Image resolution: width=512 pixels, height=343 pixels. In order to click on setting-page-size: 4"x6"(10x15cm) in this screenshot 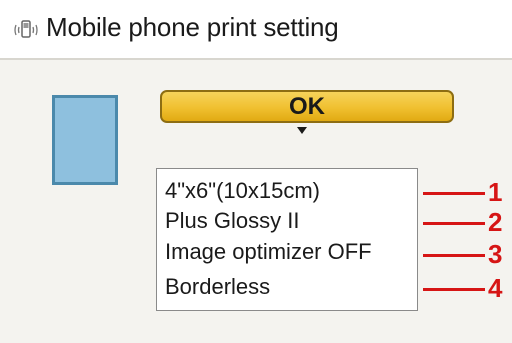, I will do `click(243, 190)`.